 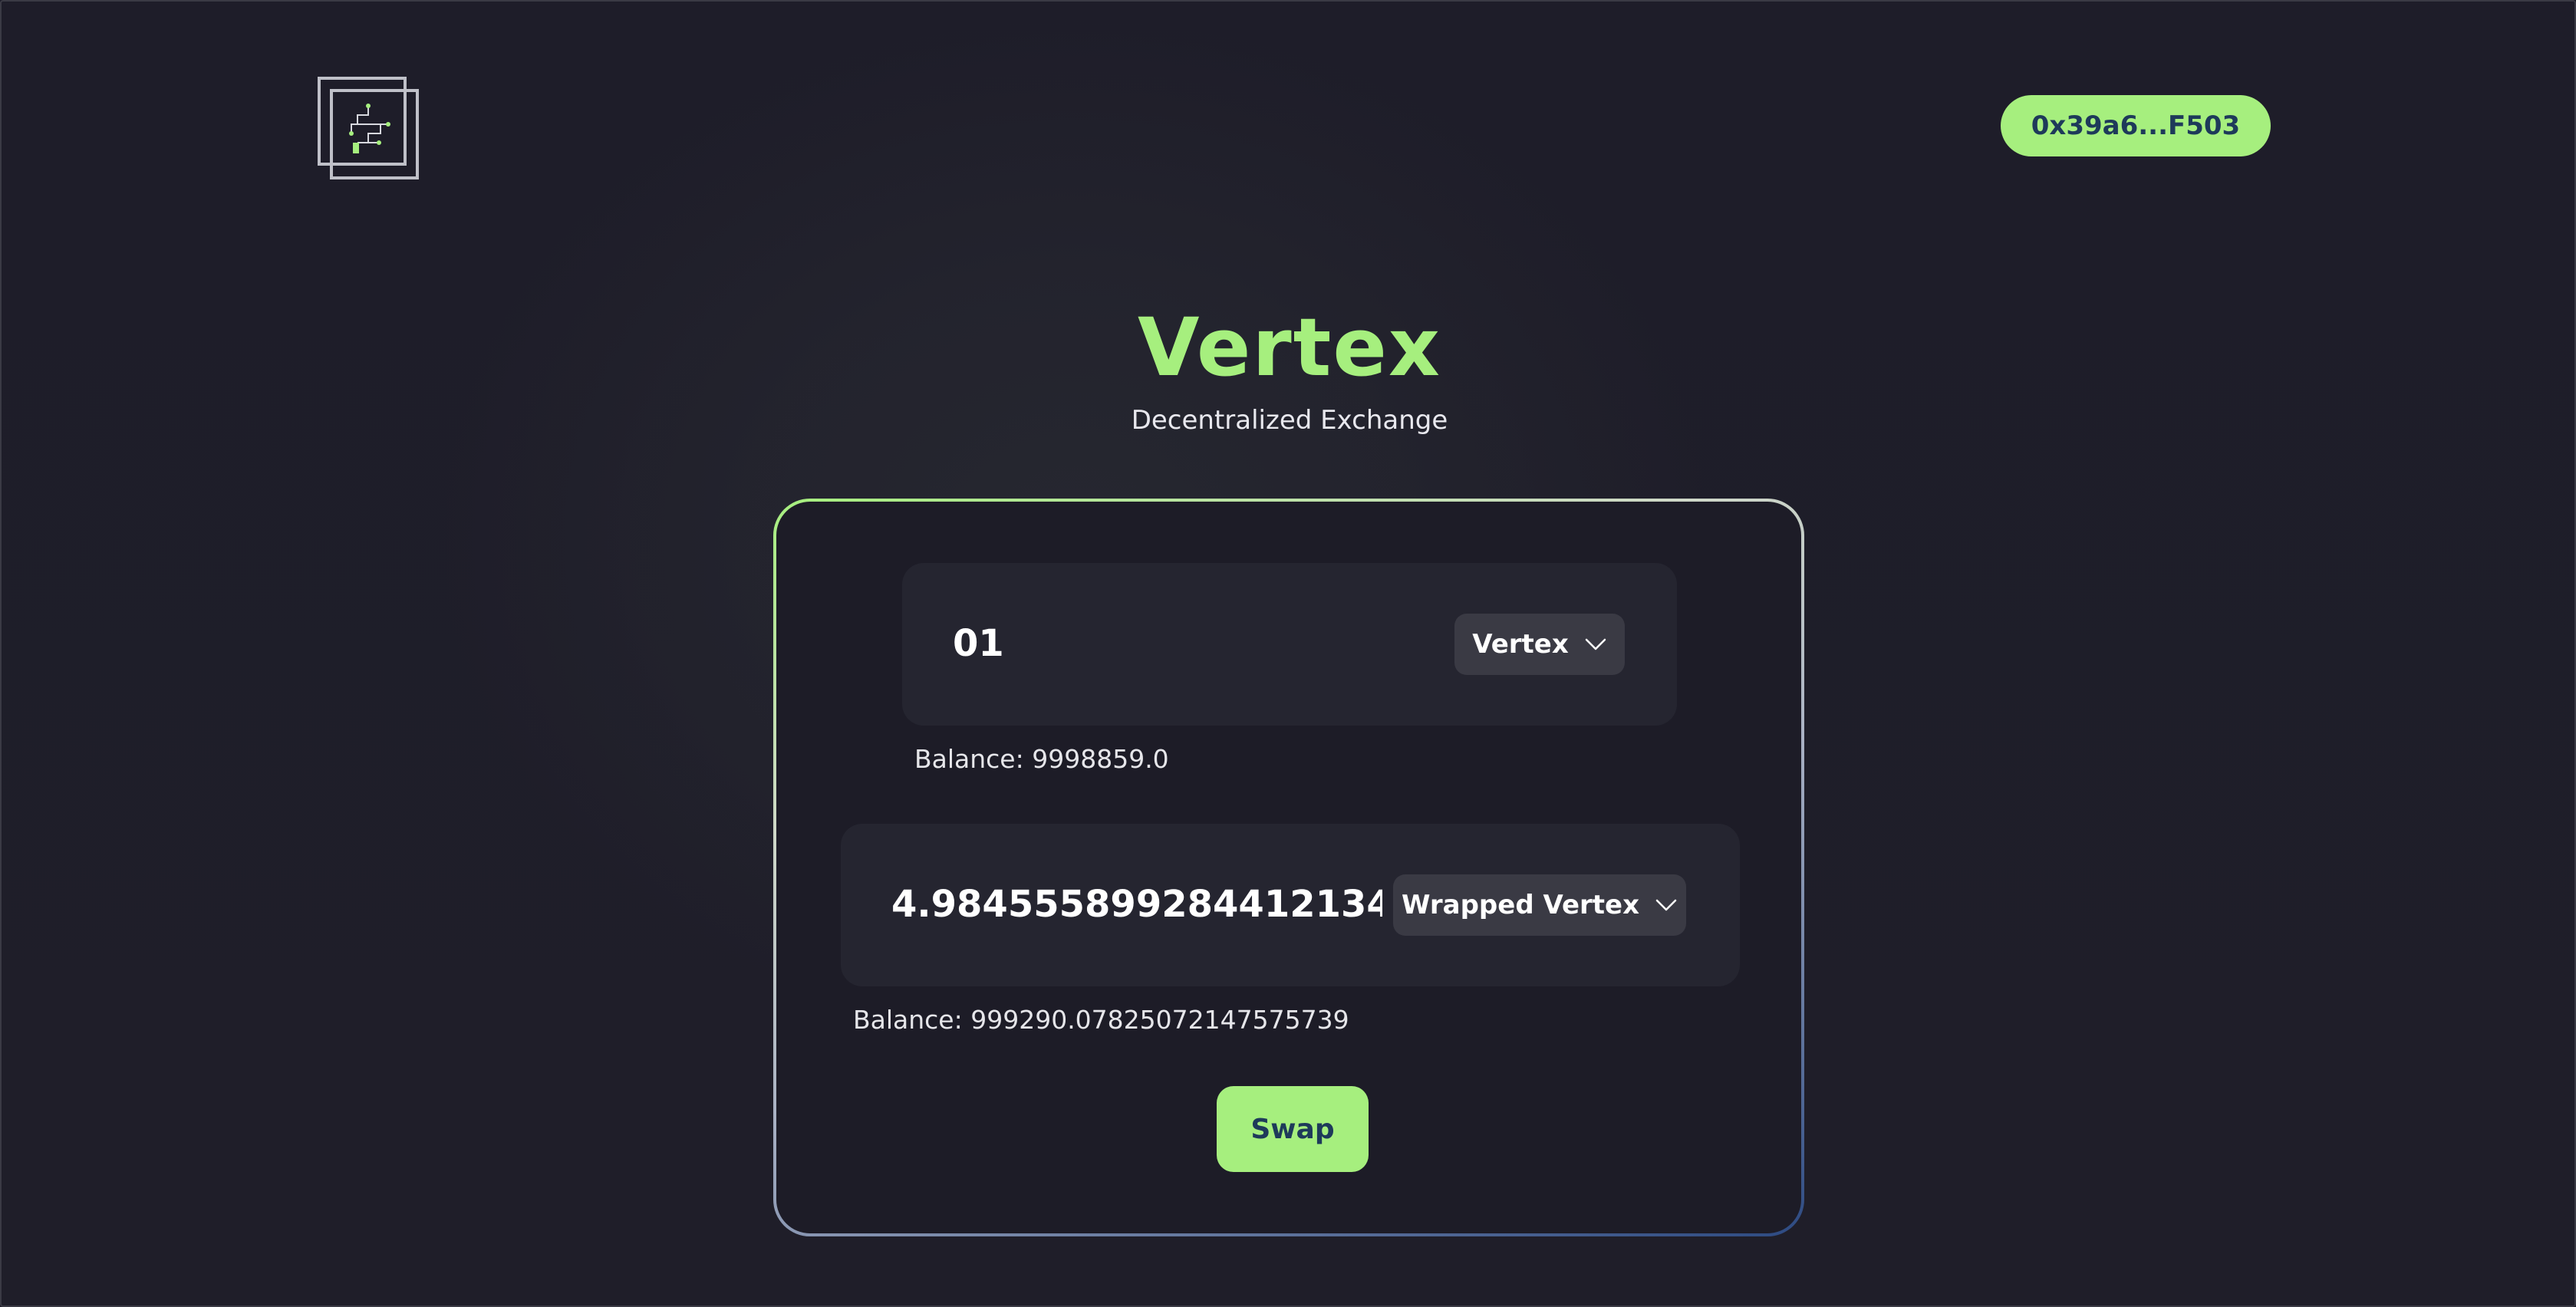 I want to click on wallet-address-button: 0x39a6...F503, so click(x=2136, y=126).